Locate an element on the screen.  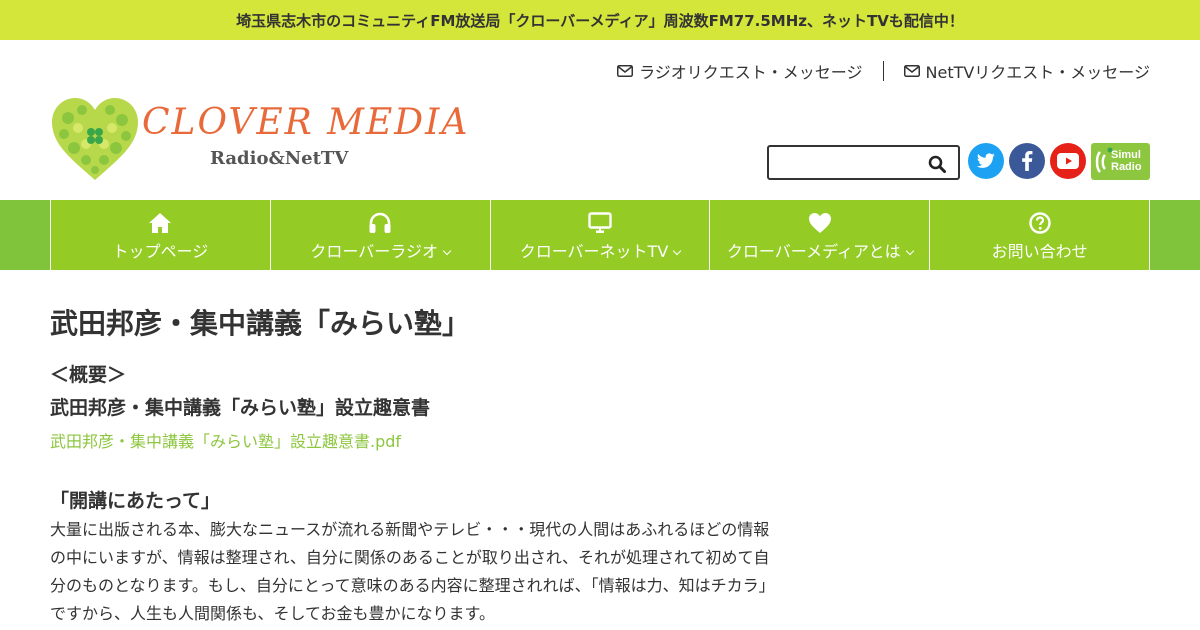
page-title: 武田邦彦・集中講義「みらい塾」 is located at coordinates (260, 323).